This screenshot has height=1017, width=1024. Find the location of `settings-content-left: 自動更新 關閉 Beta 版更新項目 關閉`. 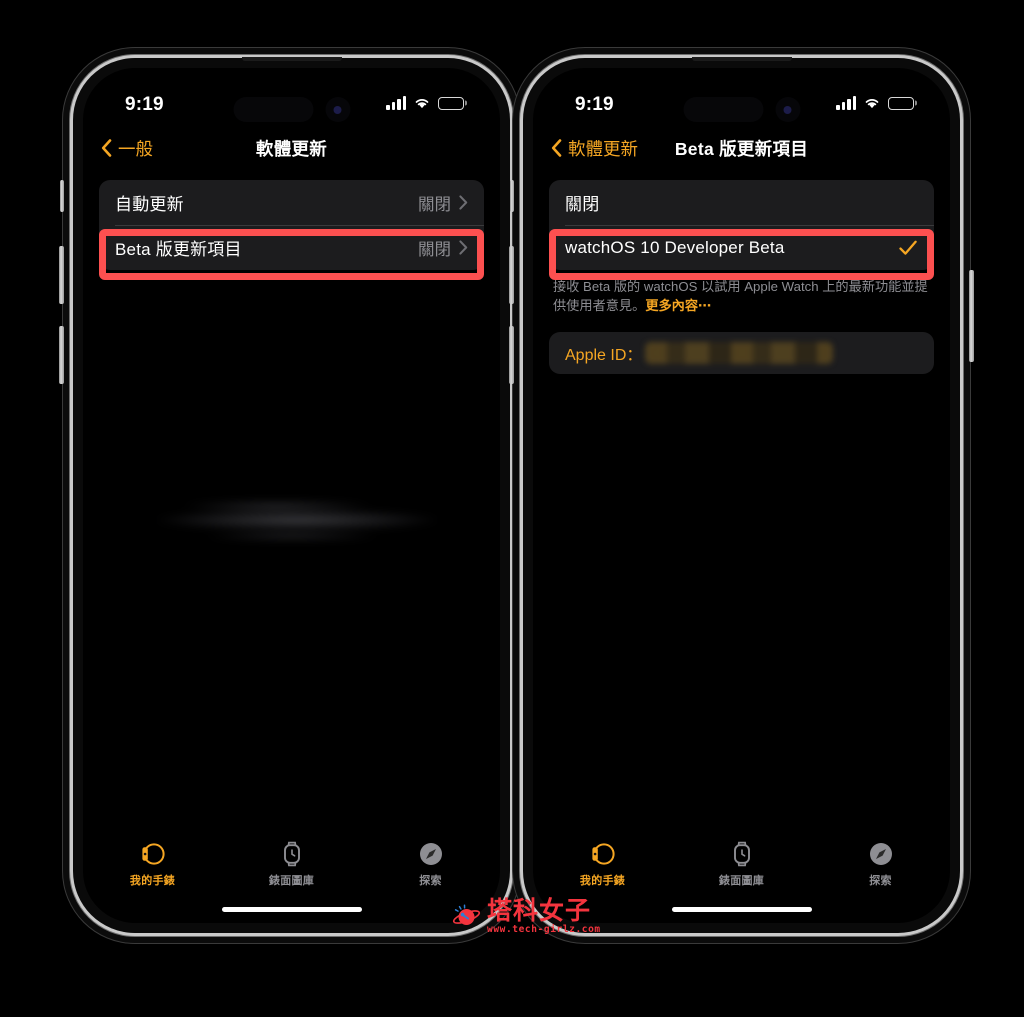

settings-content-left: 自動更新 關閉 Beta 版更新項目 關閉 is located at coordinates (291, 221).